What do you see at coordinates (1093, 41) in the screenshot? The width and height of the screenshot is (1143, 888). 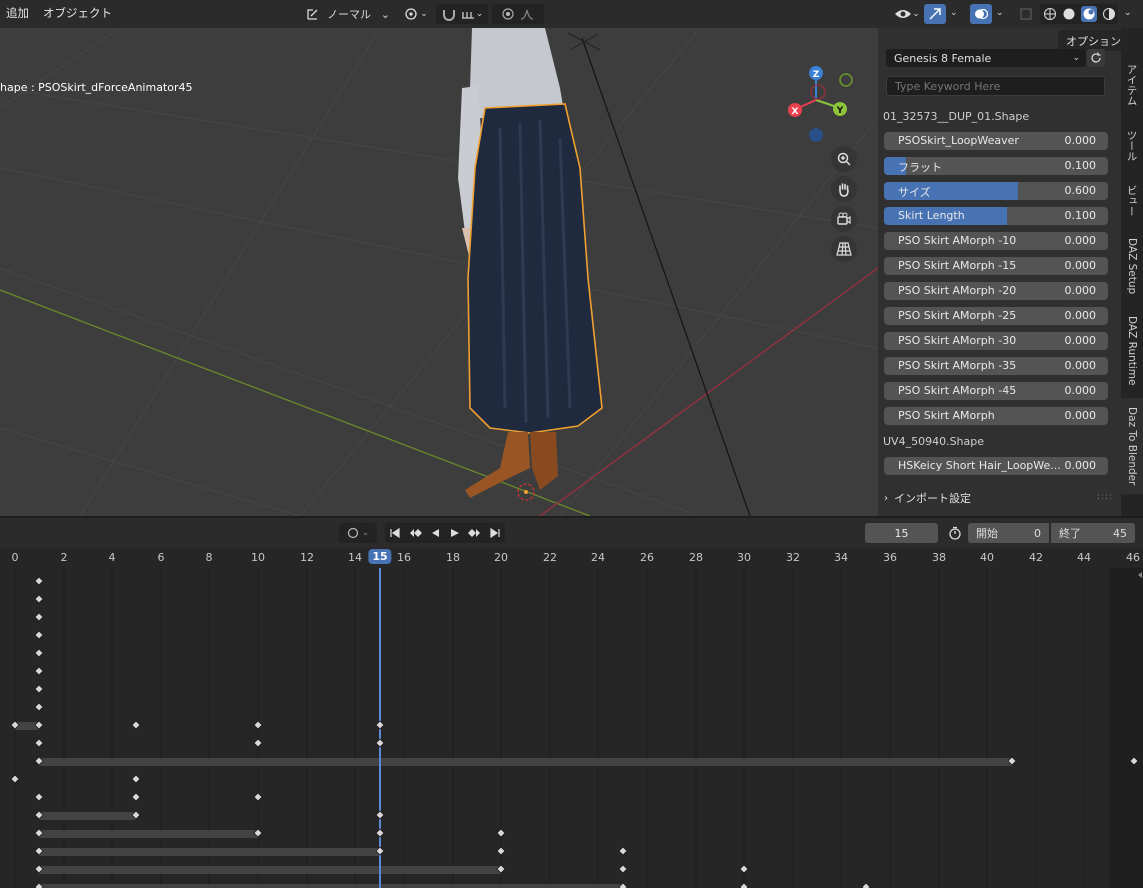 I see `options-label: オプション` at bounding box center [1093, 41].